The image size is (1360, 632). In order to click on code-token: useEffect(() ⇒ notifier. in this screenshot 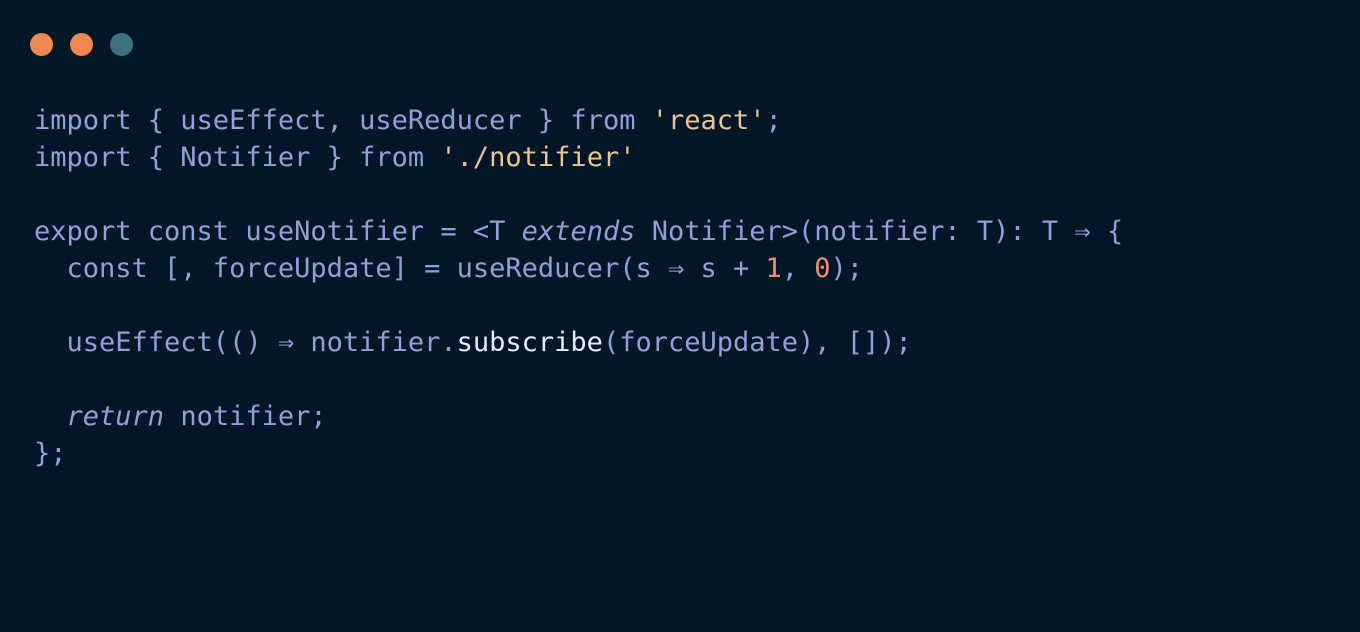, I will do `click(245, 342)`.